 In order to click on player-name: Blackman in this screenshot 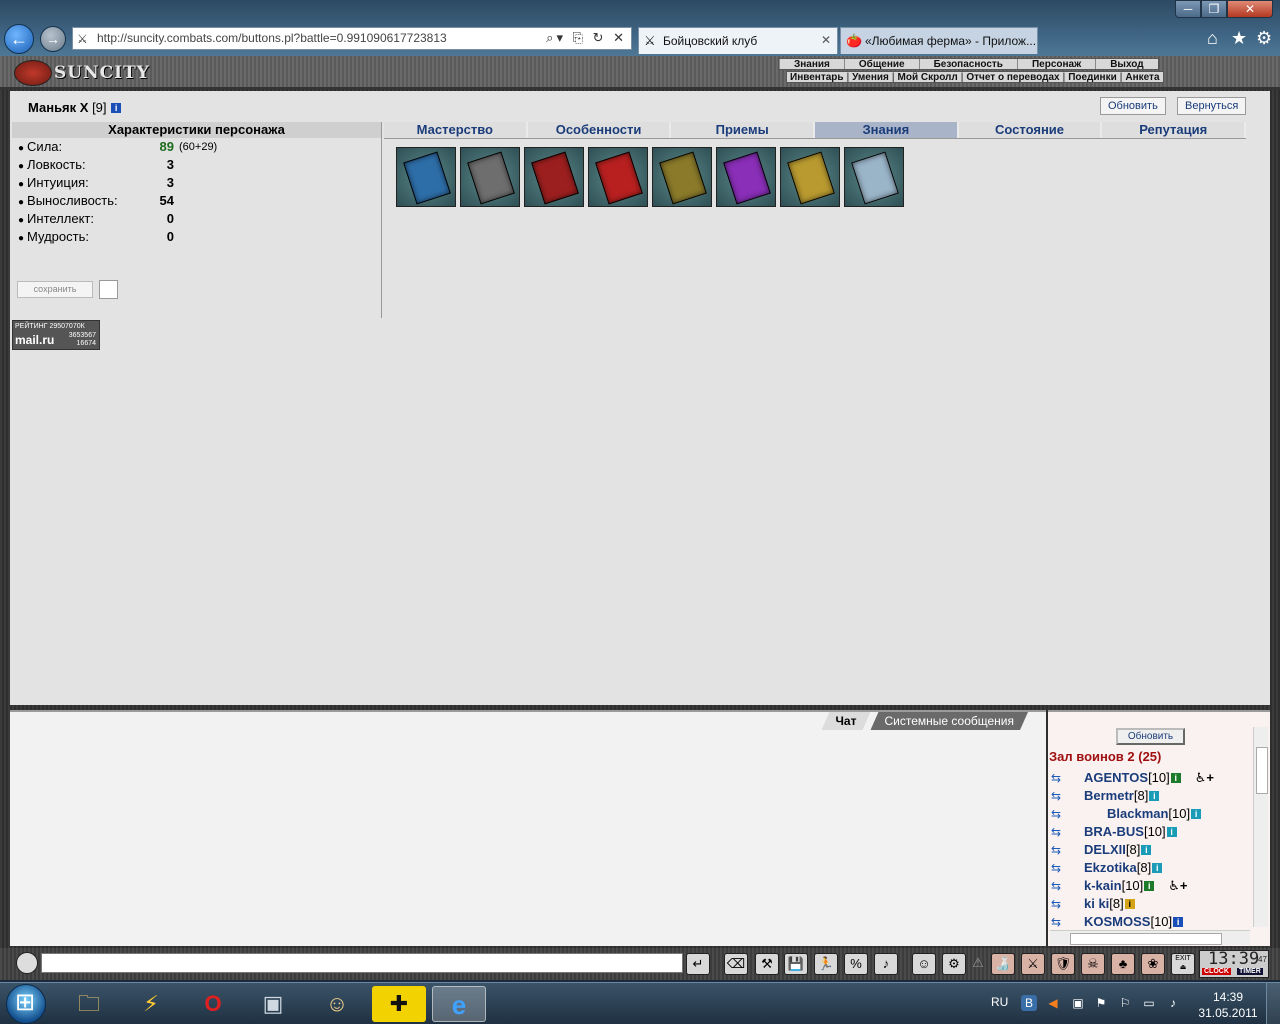, I will do `click(1137, 813)`.